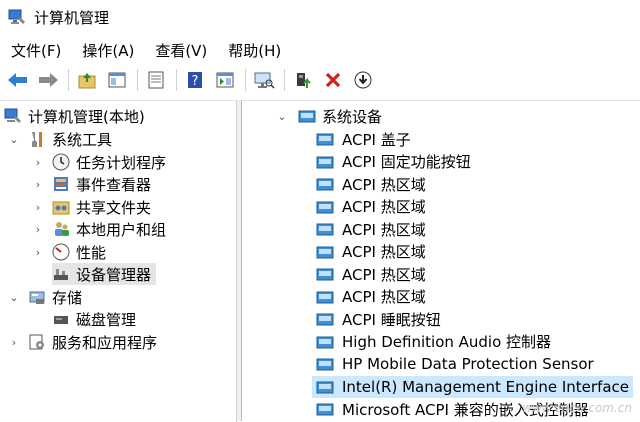 This screenshot has height=422, width=640. What do you see at coordinates (145, 50) in the screenshot?
I see `menu-bar: 文件(F) 操作(A) 查看(V) 帮助(H)` at bounding box center [145, 50].